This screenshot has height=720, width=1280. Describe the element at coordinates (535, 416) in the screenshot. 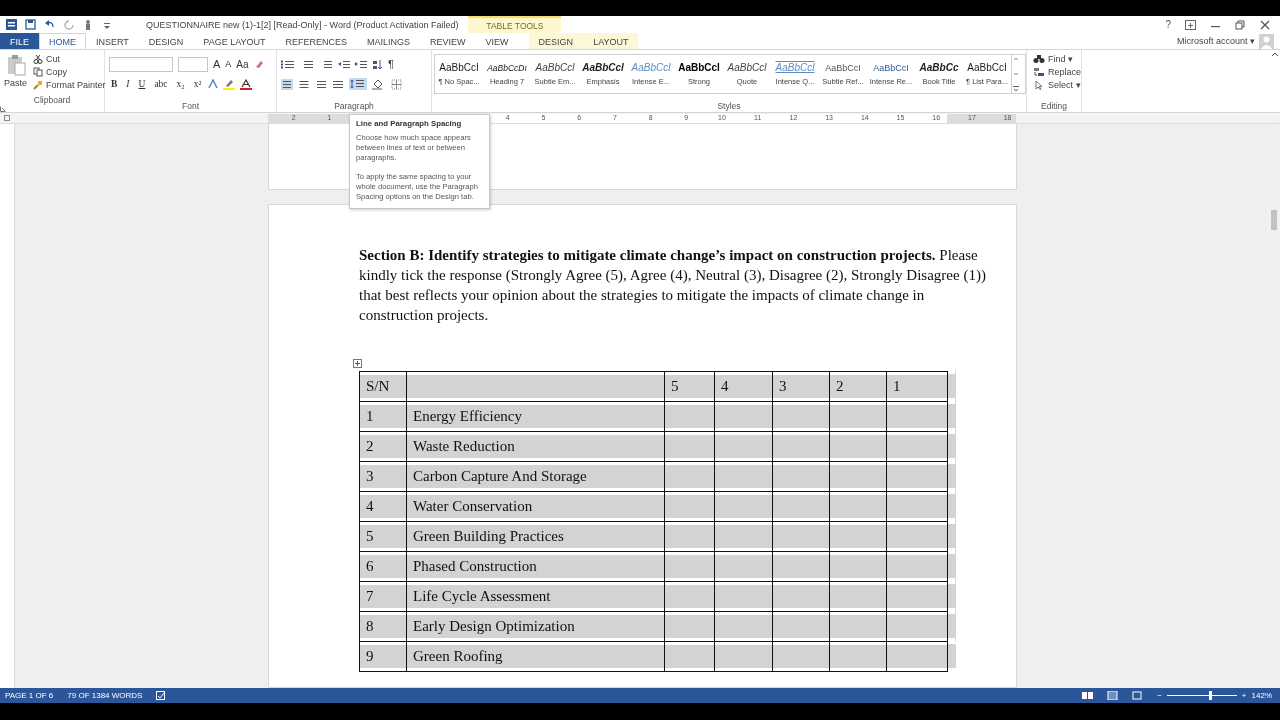

I see `table-cell: Energy Efficiency` at that location.